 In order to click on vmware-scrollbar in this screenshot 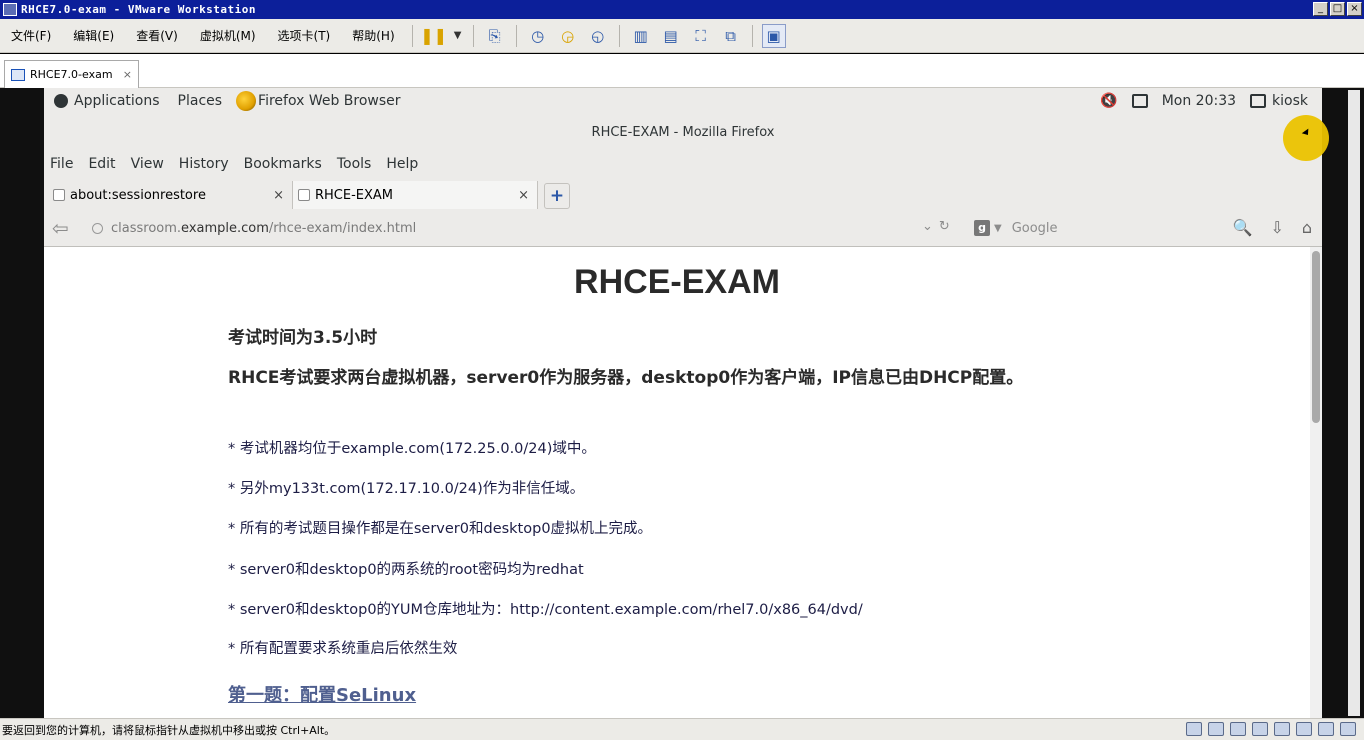, I will do `click(1354, 403)`.